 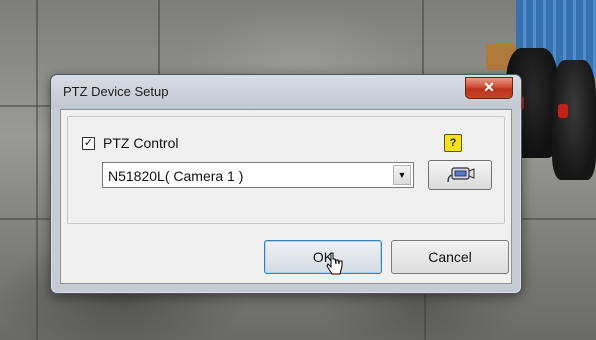 I want to click on ok-button: OK, so click(x=323, y=257).